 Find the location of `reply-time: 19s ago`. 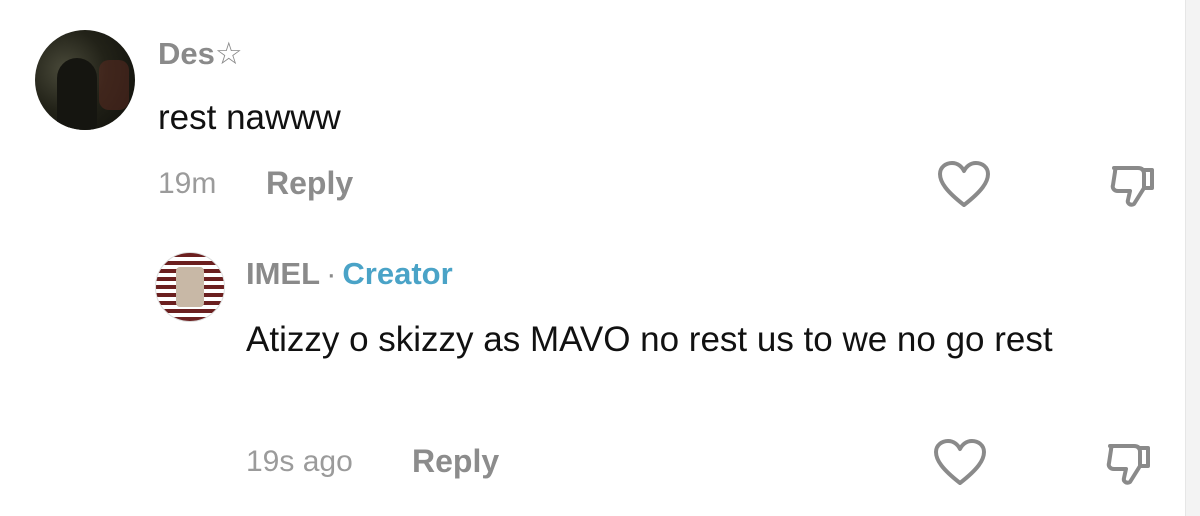

reply-time: 19s ago is located at coordinates (299, 461).